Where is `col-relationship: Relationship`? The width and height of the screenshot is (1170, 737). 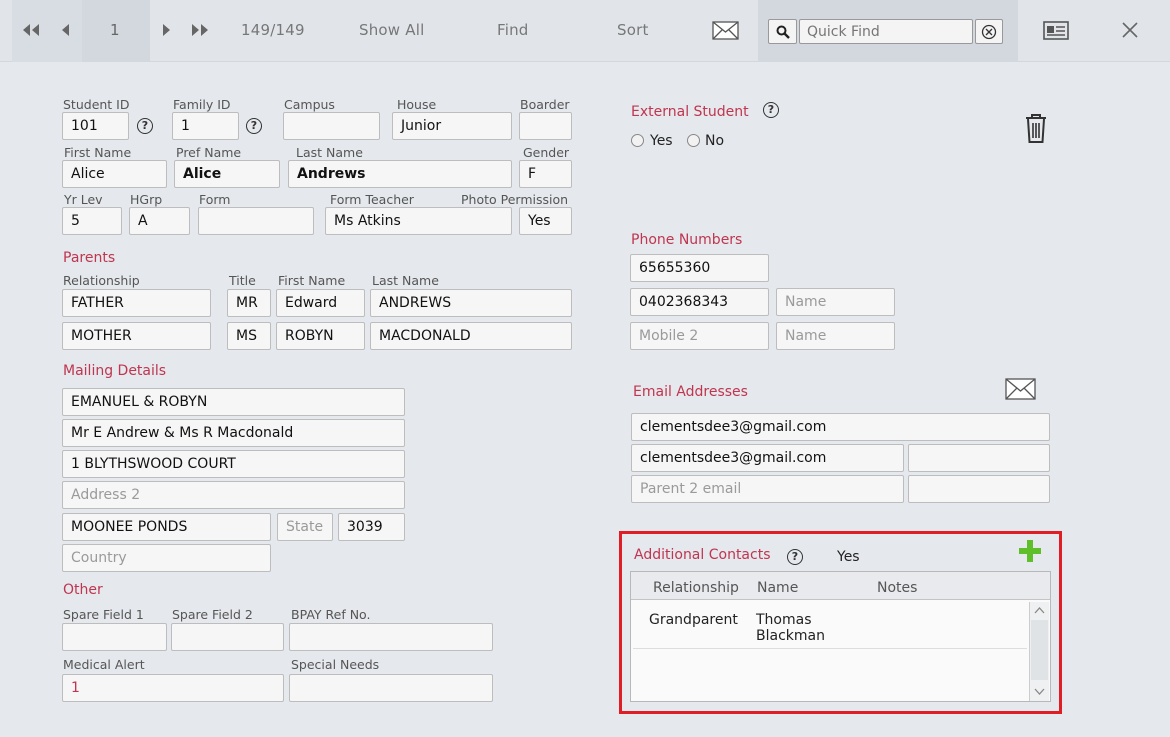 col-relationship: Relationship is located at coordinates (696, 588).